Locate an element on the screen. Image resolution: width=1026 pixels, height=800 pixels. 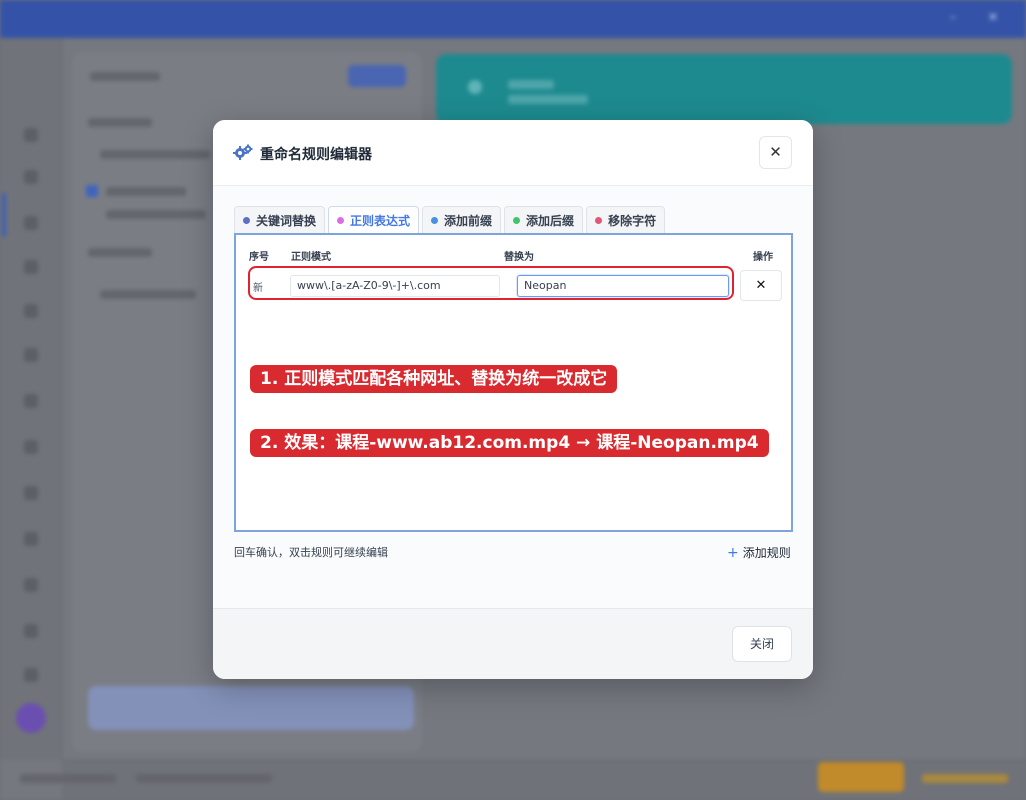
hint-text: 回车确认，双击规则可继续编辑 is located at coordinates (311, 552).